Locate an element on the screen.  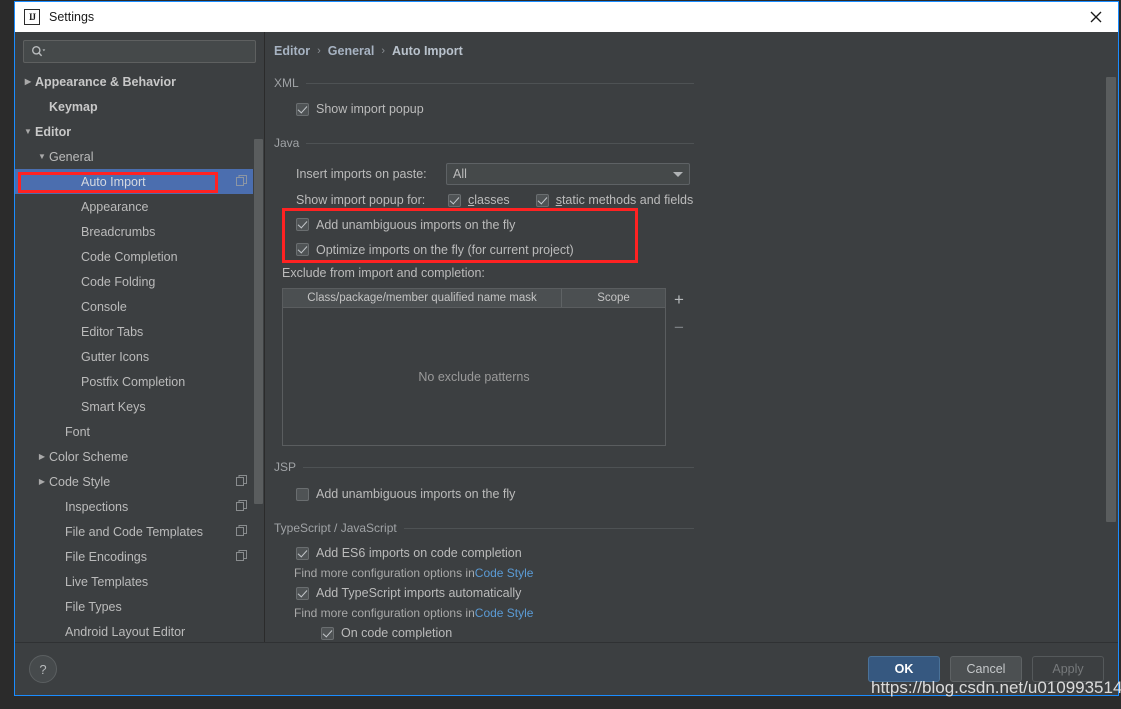
sidebar-item-label: Code Folding is located at coordinates (118, 281).